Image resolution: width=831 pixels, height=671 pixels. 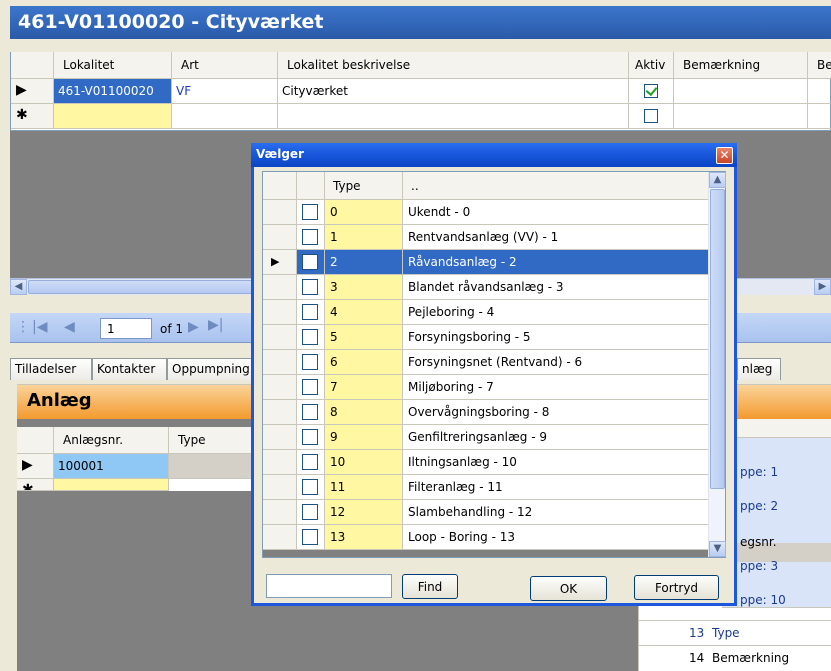 What do you see at coordinates (364, 337) in the screenshot?
I see `type-cell: 5` at bounding box center [364, 337].